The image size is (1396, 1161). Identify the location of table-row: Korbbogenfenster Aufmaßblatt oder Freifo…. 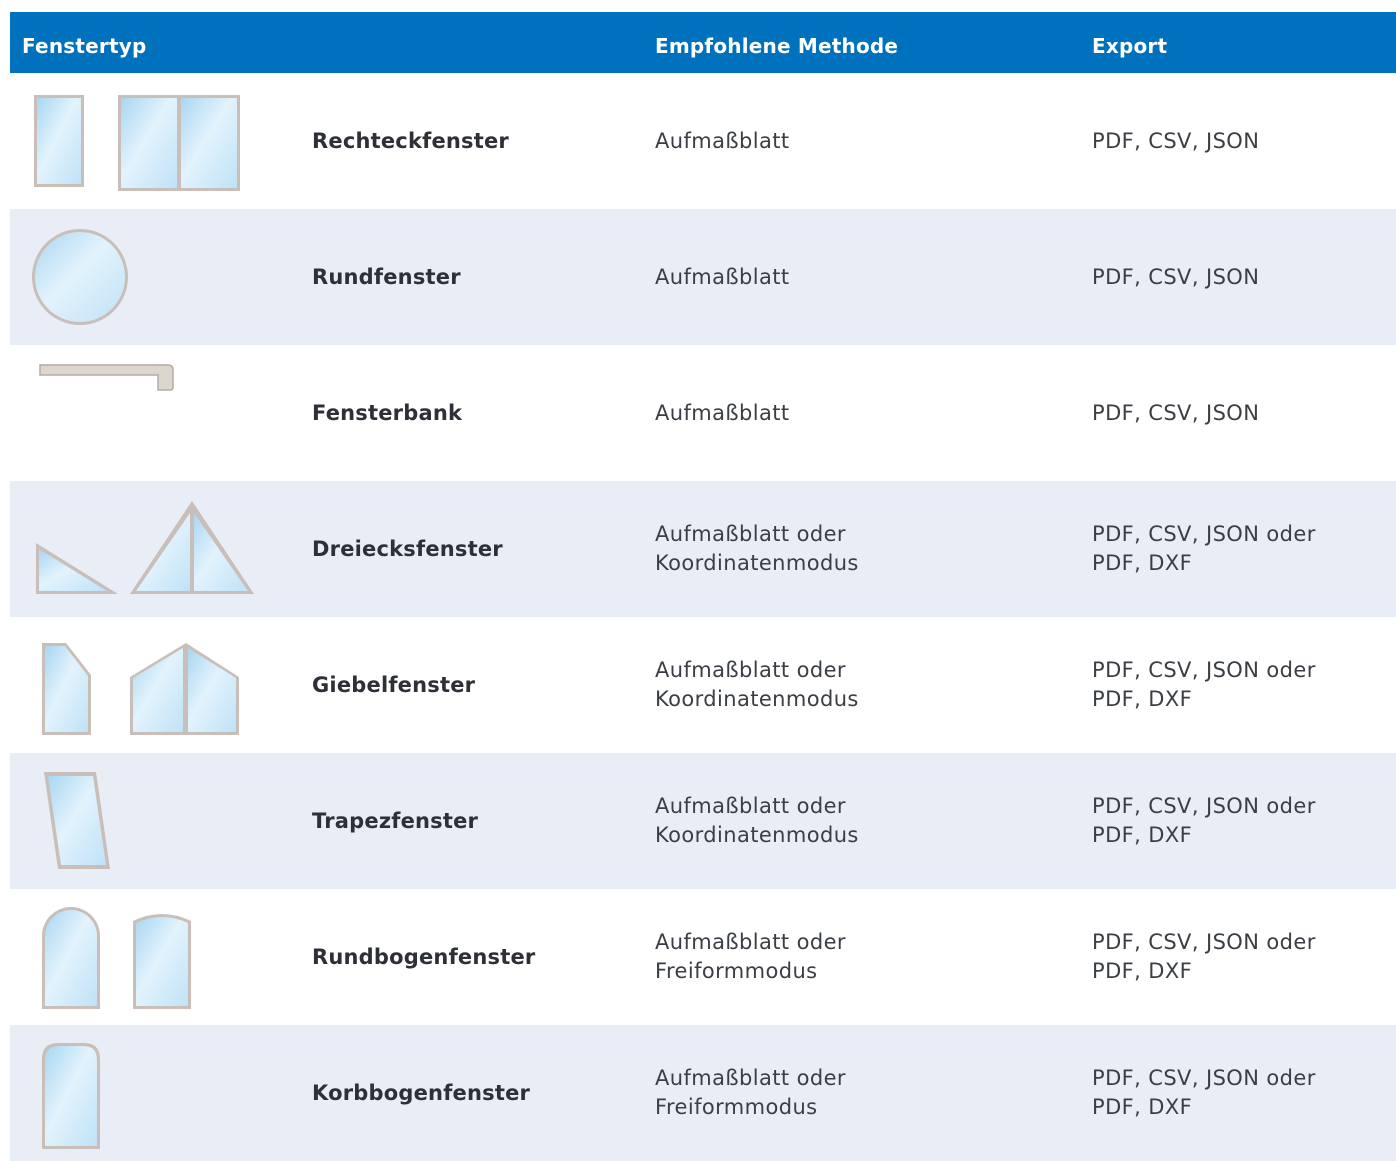
(703, 1093).